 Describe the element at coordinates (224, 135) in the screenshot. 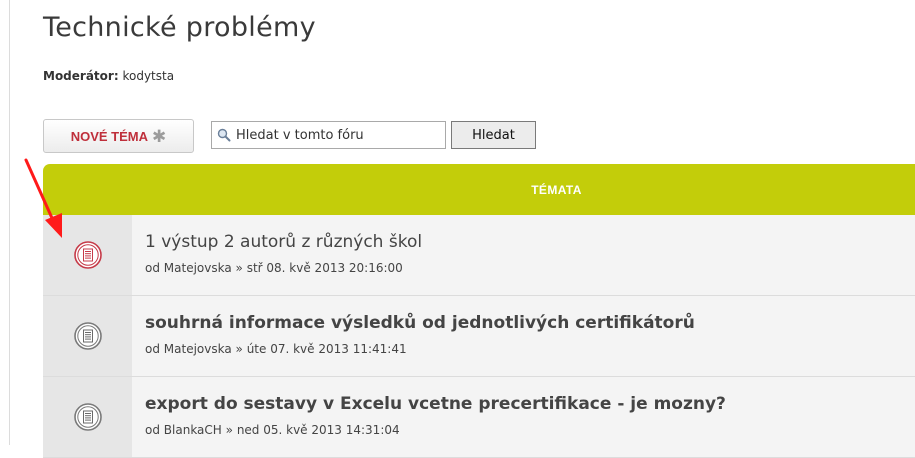

I see `magnifier-icon` at that location.